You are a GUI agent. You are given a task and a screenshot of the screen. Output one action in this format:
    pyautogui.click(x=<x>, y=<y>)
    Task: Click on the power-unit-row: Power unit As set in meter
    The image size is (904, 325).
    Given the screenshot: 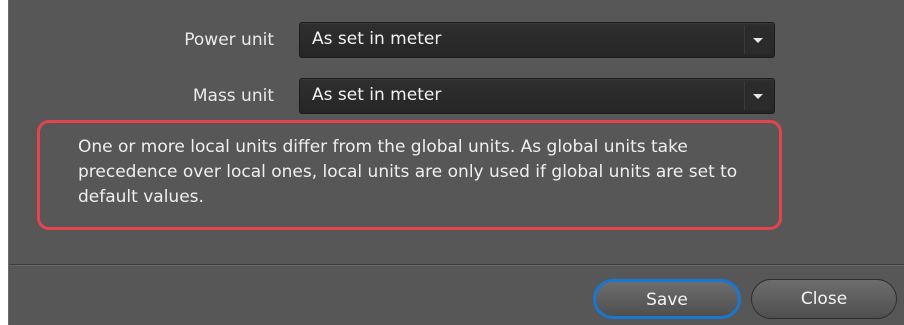 What is the action you would take?
    pyautogui.click(x=456, y=40)
    